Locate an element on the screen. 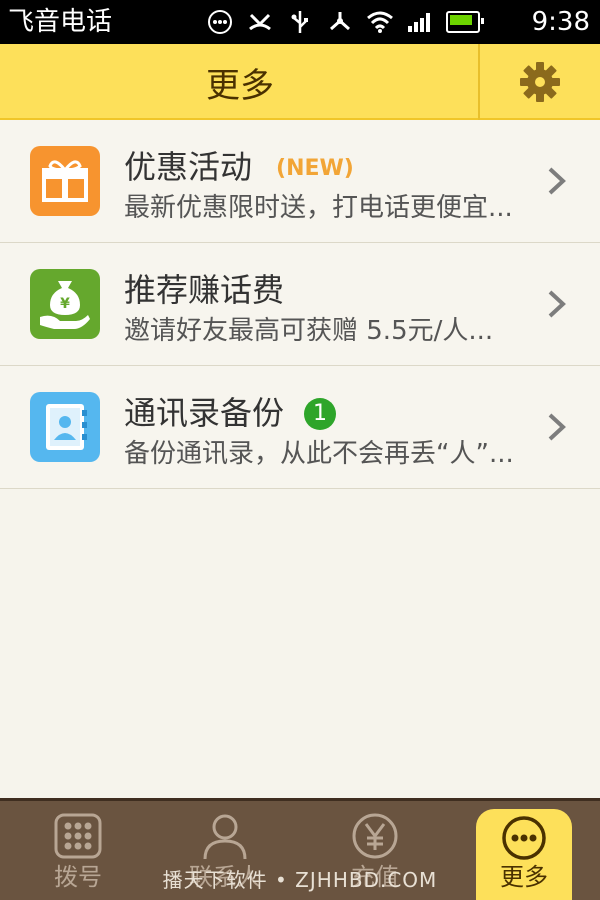 The image size is (600, 900). more-circle-icon is located at coordinates (220, 22).